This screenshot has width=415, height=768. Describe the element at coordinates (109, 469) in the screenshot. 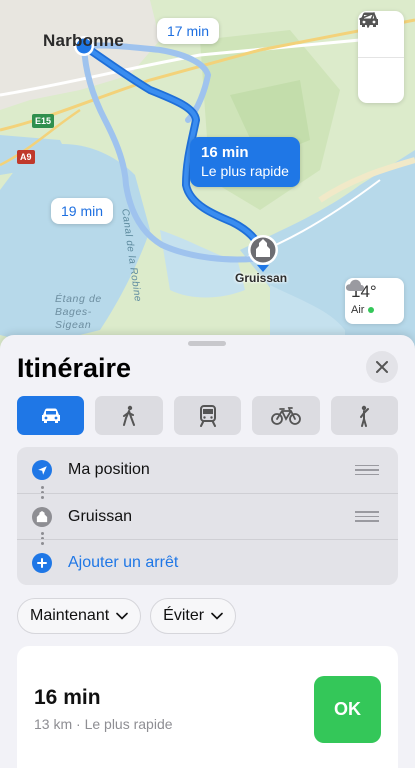

I see `stop-label: Ma position` at that location.